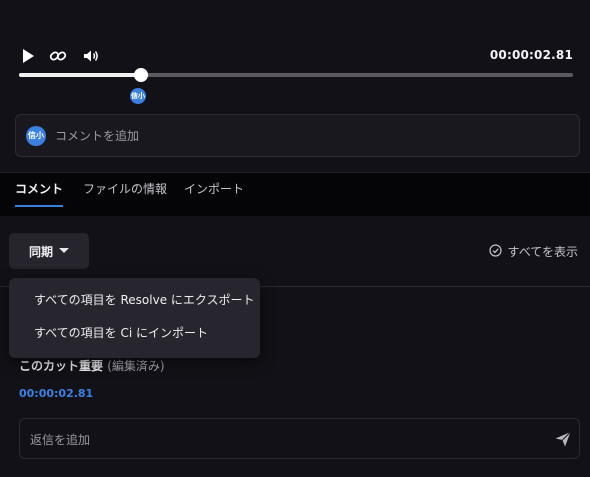  What do you see at coordinates (543, 251) in the screenshot?
I see `show-all-button: すべてを表示` at bounding box center [543, 251].